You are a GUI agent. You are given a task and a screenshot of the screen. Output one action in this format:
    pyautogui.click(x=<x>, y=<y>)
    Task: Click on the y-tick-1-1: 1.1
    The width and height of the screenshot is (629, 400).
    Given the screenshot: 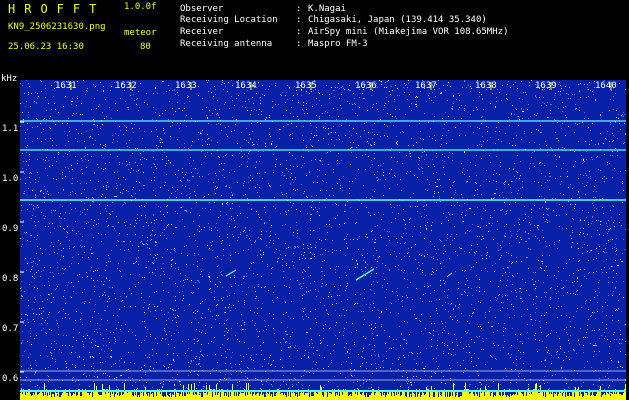 What is the action you would take?
    pyautogui.click(x=10, y=129)
    